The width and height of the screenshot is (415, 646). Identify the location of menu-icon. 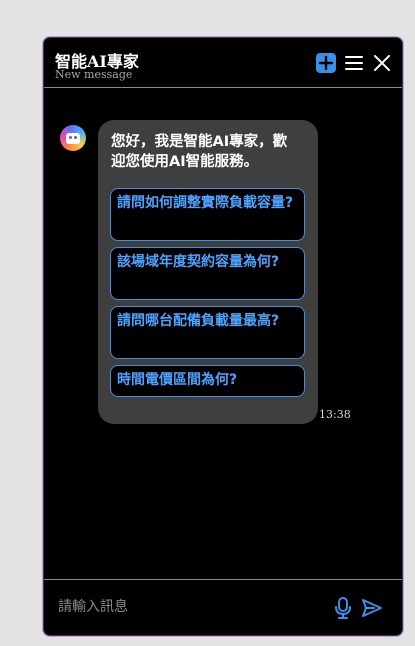
(354, 63).